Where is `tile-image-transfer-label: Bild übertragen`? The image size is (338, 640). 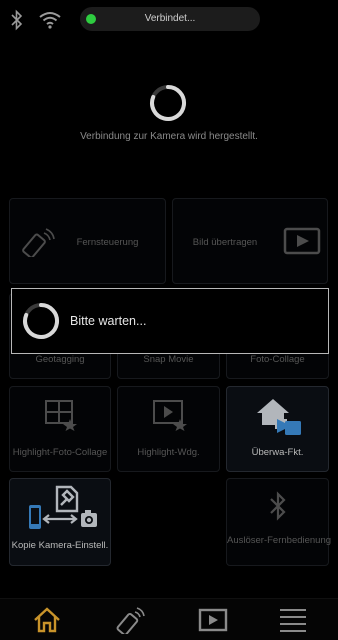 tile-image-transfer-label: Bild übertragen is located at coordinates (225, 242).